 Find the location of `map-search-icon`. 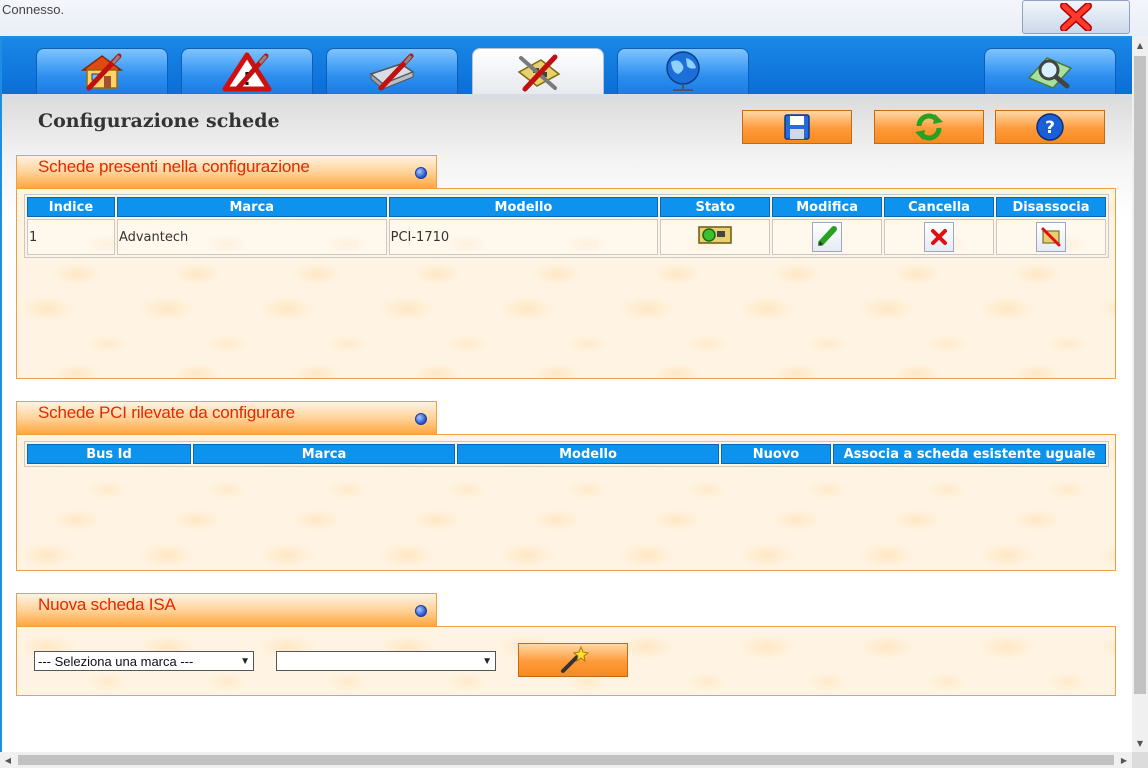

map-search-icon is located at coordinates (1050, 72).